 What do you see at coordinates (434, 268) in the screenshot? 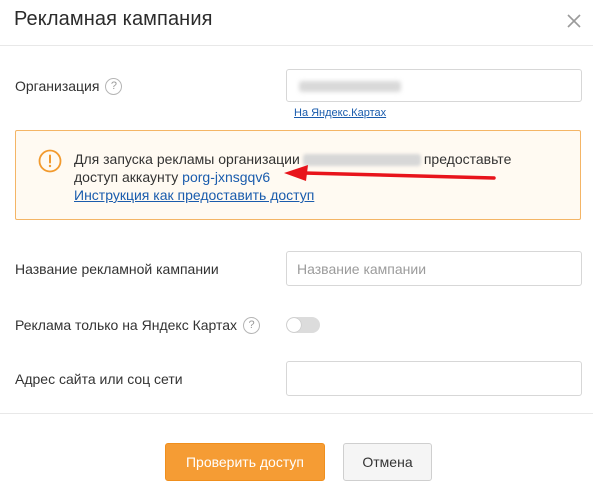
I see `campaign-name-input` at bounding box center [434, 268].